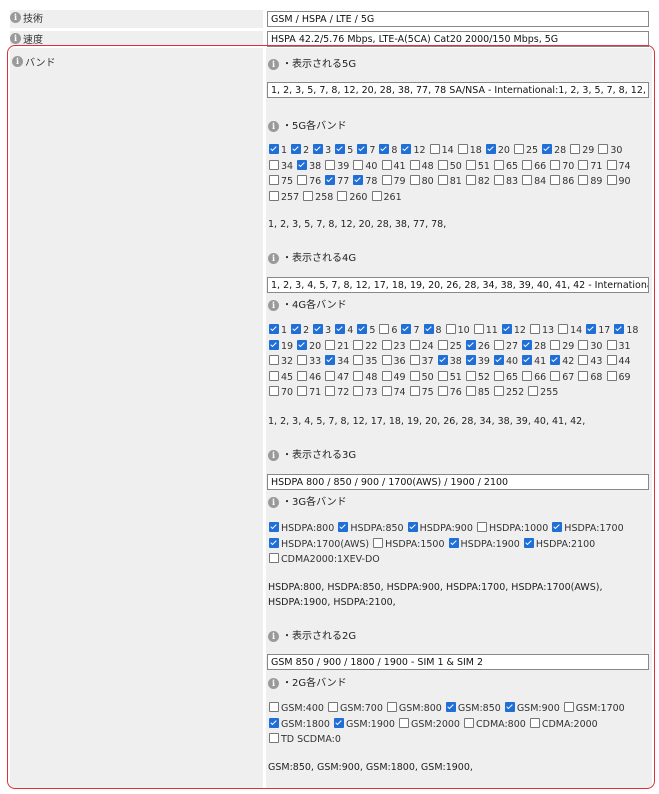 The height and width of the screenshot is (794, 659). I want to click on band-checkbox-item: 3, so click(321, 331).